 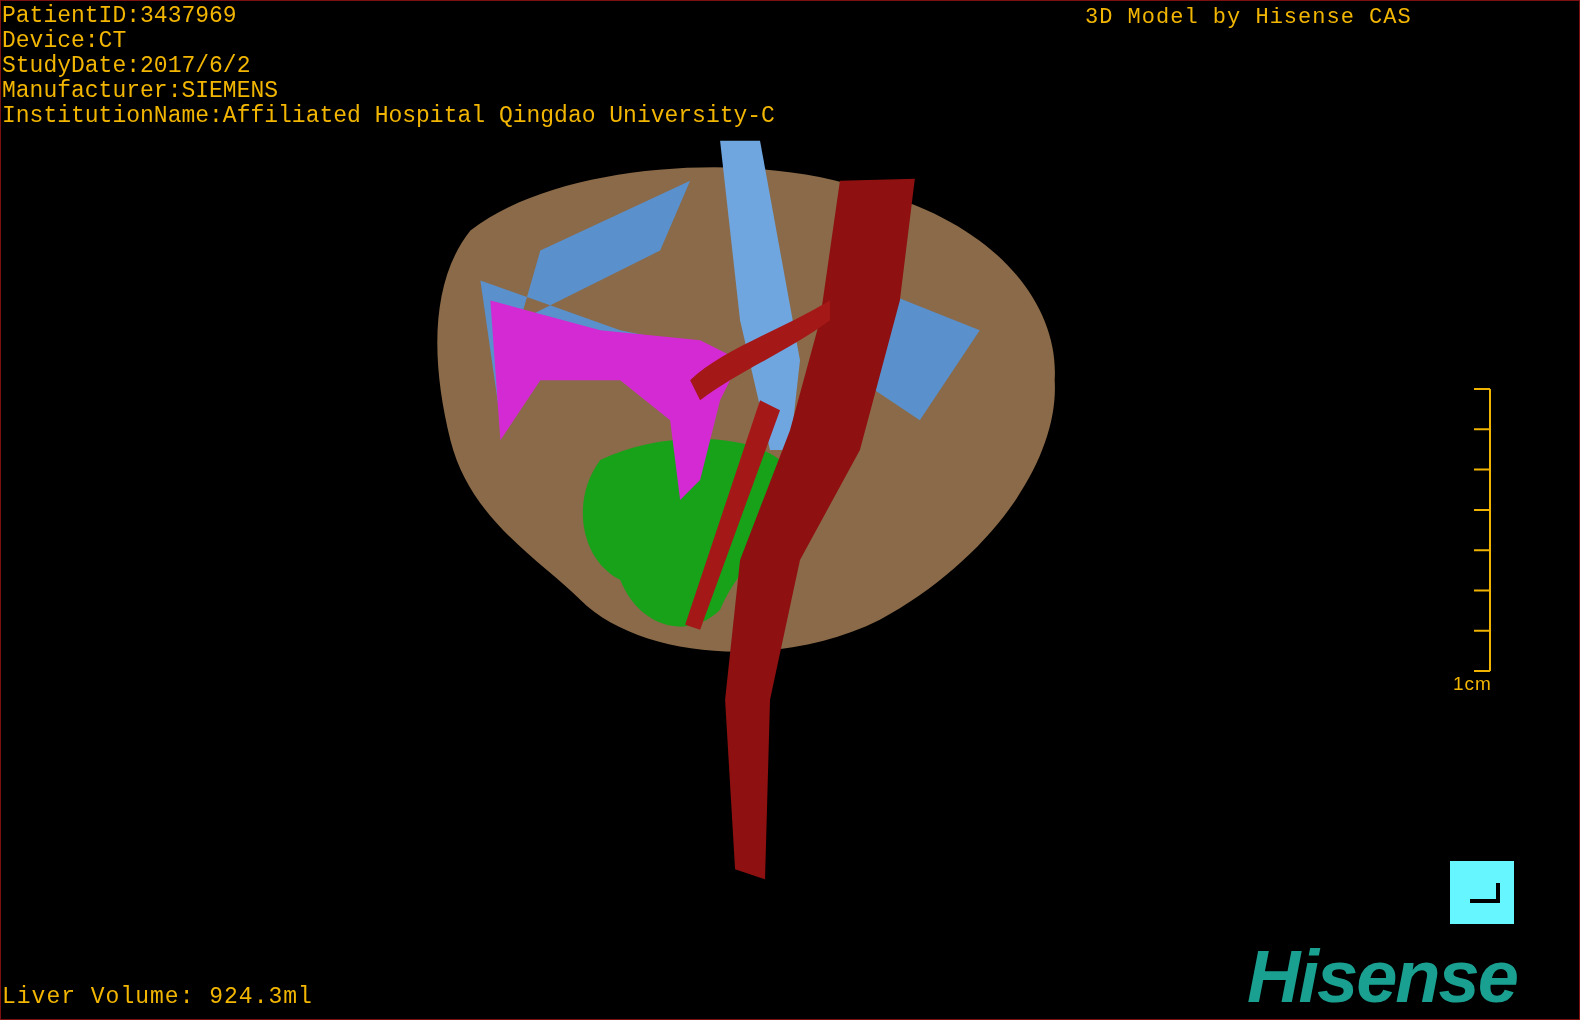 I want to click on study-info-text: InstitutionName:Affiliated Hospital Qingdao University-C, so click(x=388, y=116).